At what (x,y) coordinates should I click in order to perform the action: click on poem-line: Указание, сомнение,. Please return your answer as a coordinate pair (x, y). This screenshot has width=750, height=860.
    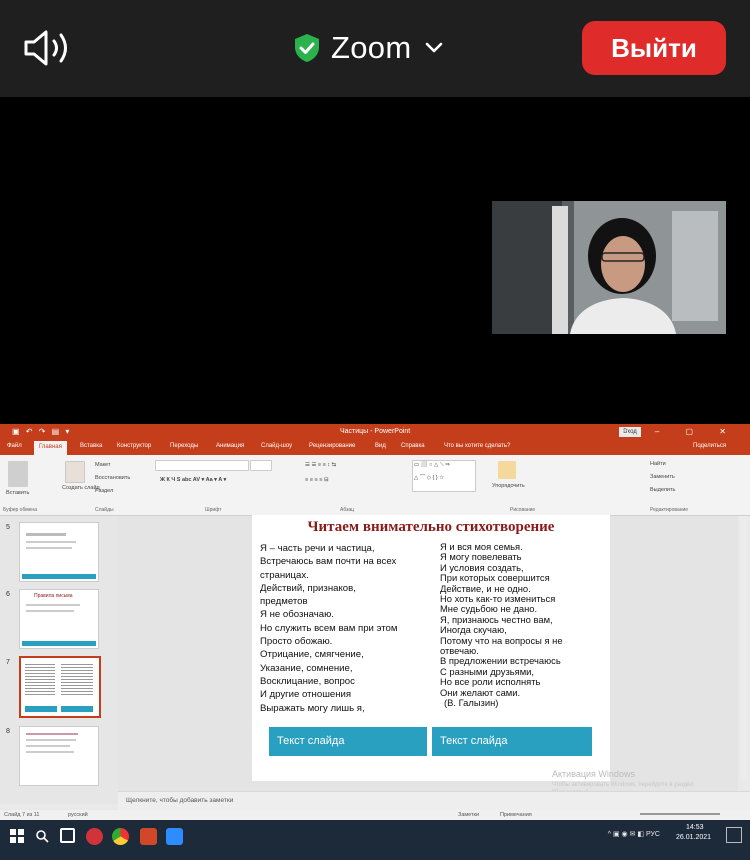
    Looking at the image, I should click on (306, 668).